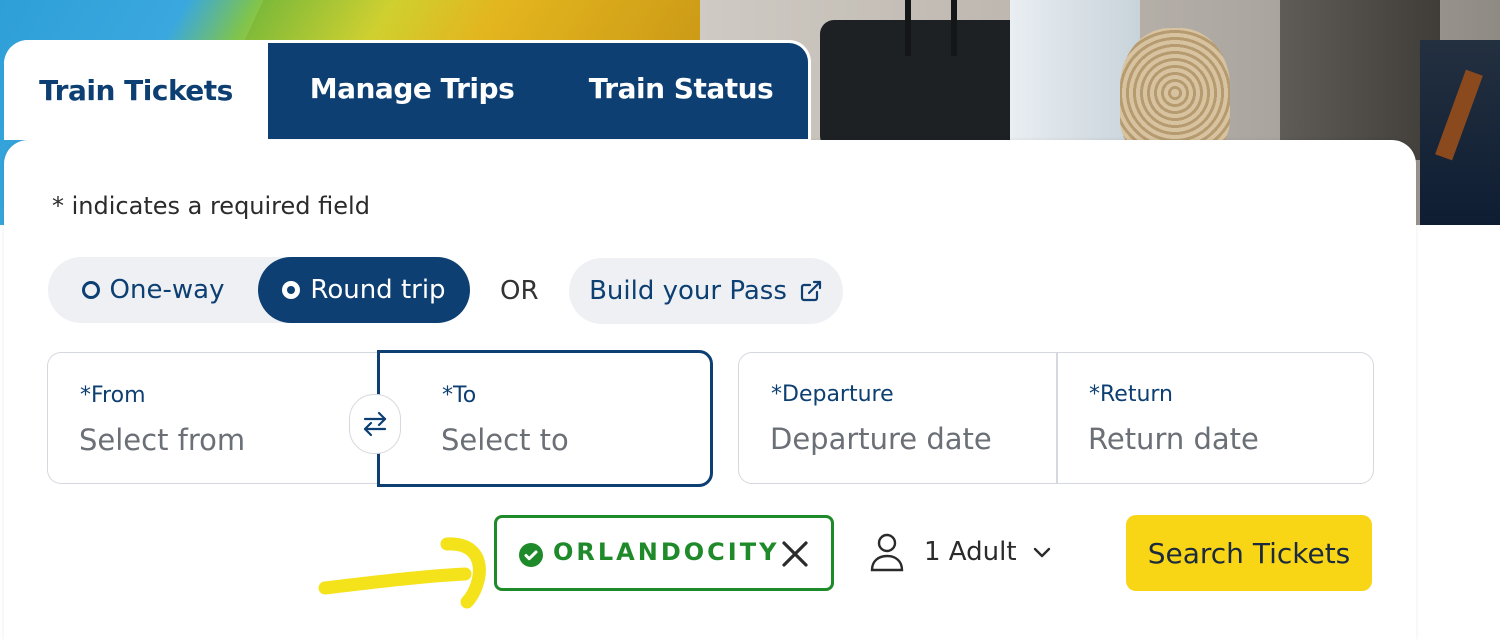  Describe the element at coordinates (881, 439) in the screenshot. I see `departure-placeholder: Departure date` at that location.